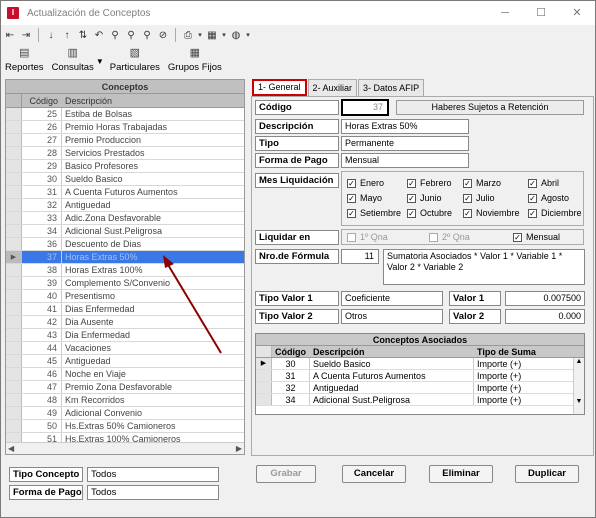 The image size is (596, 518). I want to click on export-icon: ▦, so click(212, 35).